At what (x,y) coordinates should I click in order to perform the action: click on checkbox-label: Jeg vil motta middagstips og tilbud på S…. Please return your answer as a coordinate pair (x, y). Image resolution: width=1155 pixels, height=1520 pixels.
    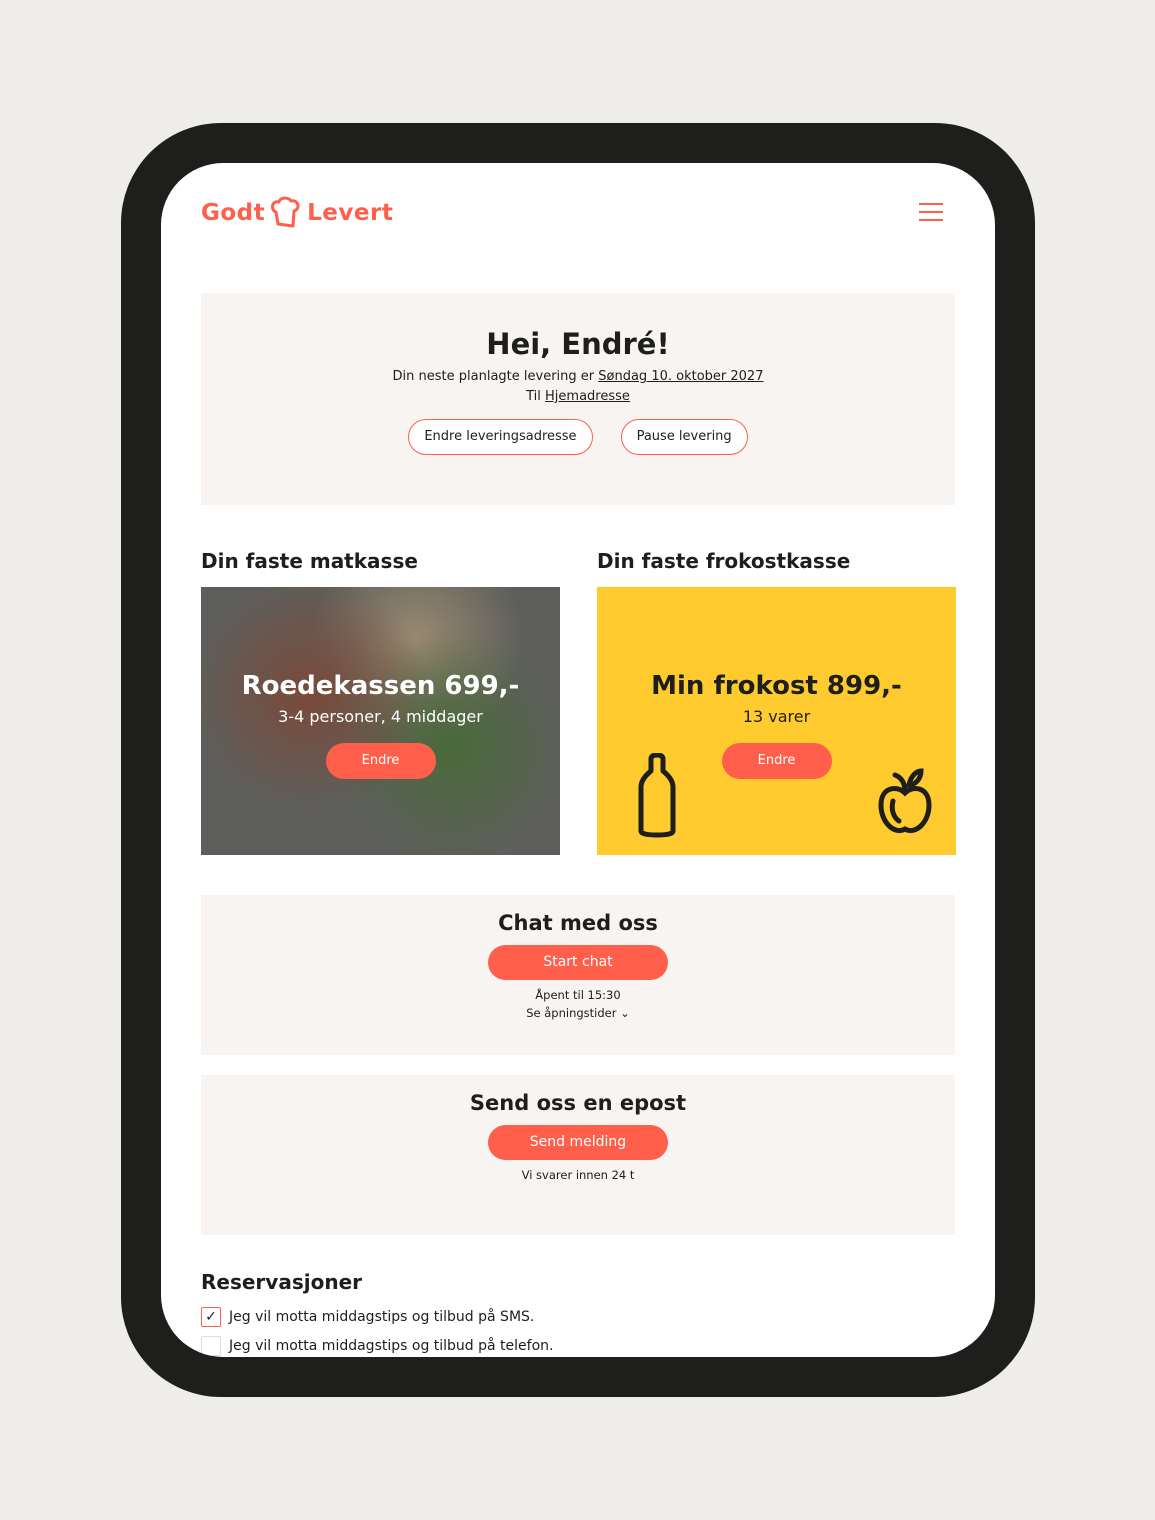
    Looking at the image, I should click on (382, 1317).